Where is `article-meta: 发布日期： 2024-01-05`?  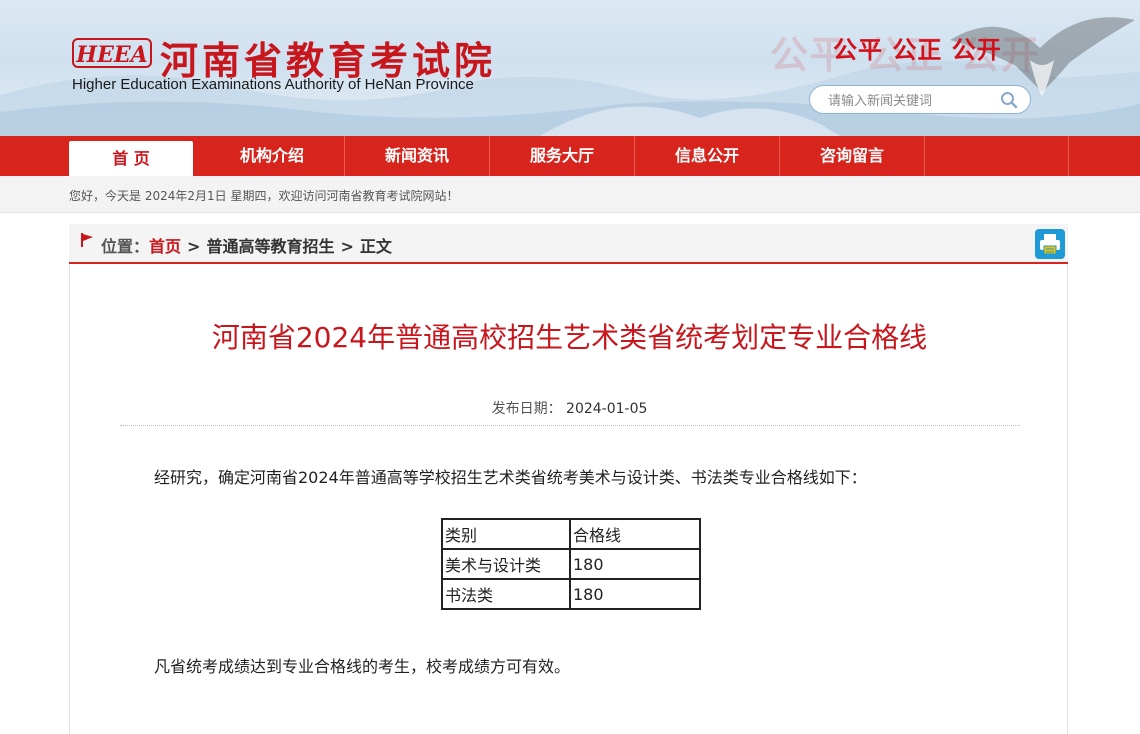
article-meta: 发布日期： 2024-01-05 is located at coordinates (569, 408).